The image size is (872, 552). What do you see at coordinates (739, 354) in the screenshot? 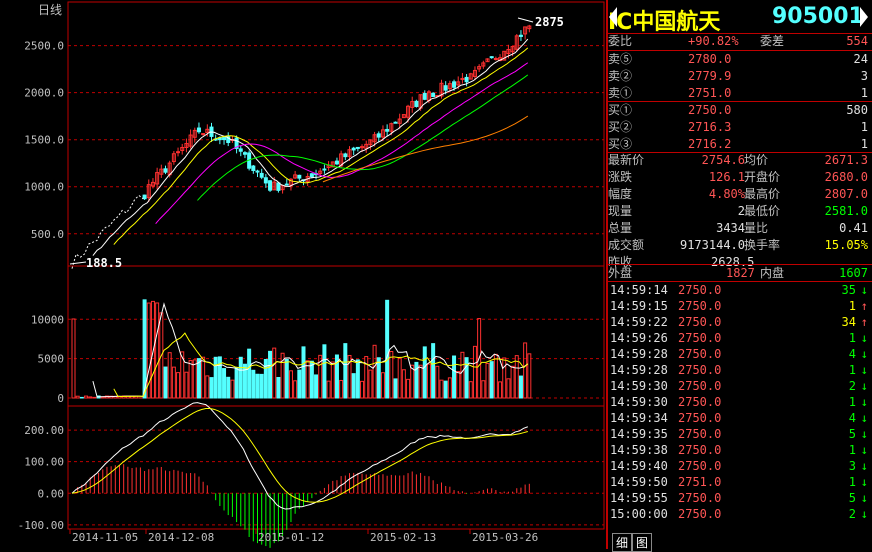
I see `tick-row: 14:59:282750.04↓` at bounding box center [739, 354].